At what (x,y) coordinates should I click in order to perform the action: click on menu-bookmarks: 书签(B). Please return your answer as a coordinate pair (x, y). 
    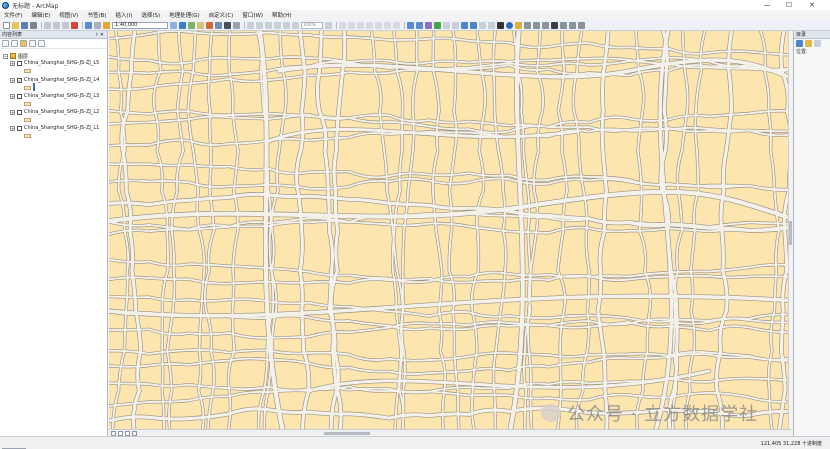
    Looking at the image, I should click on (96, 15).